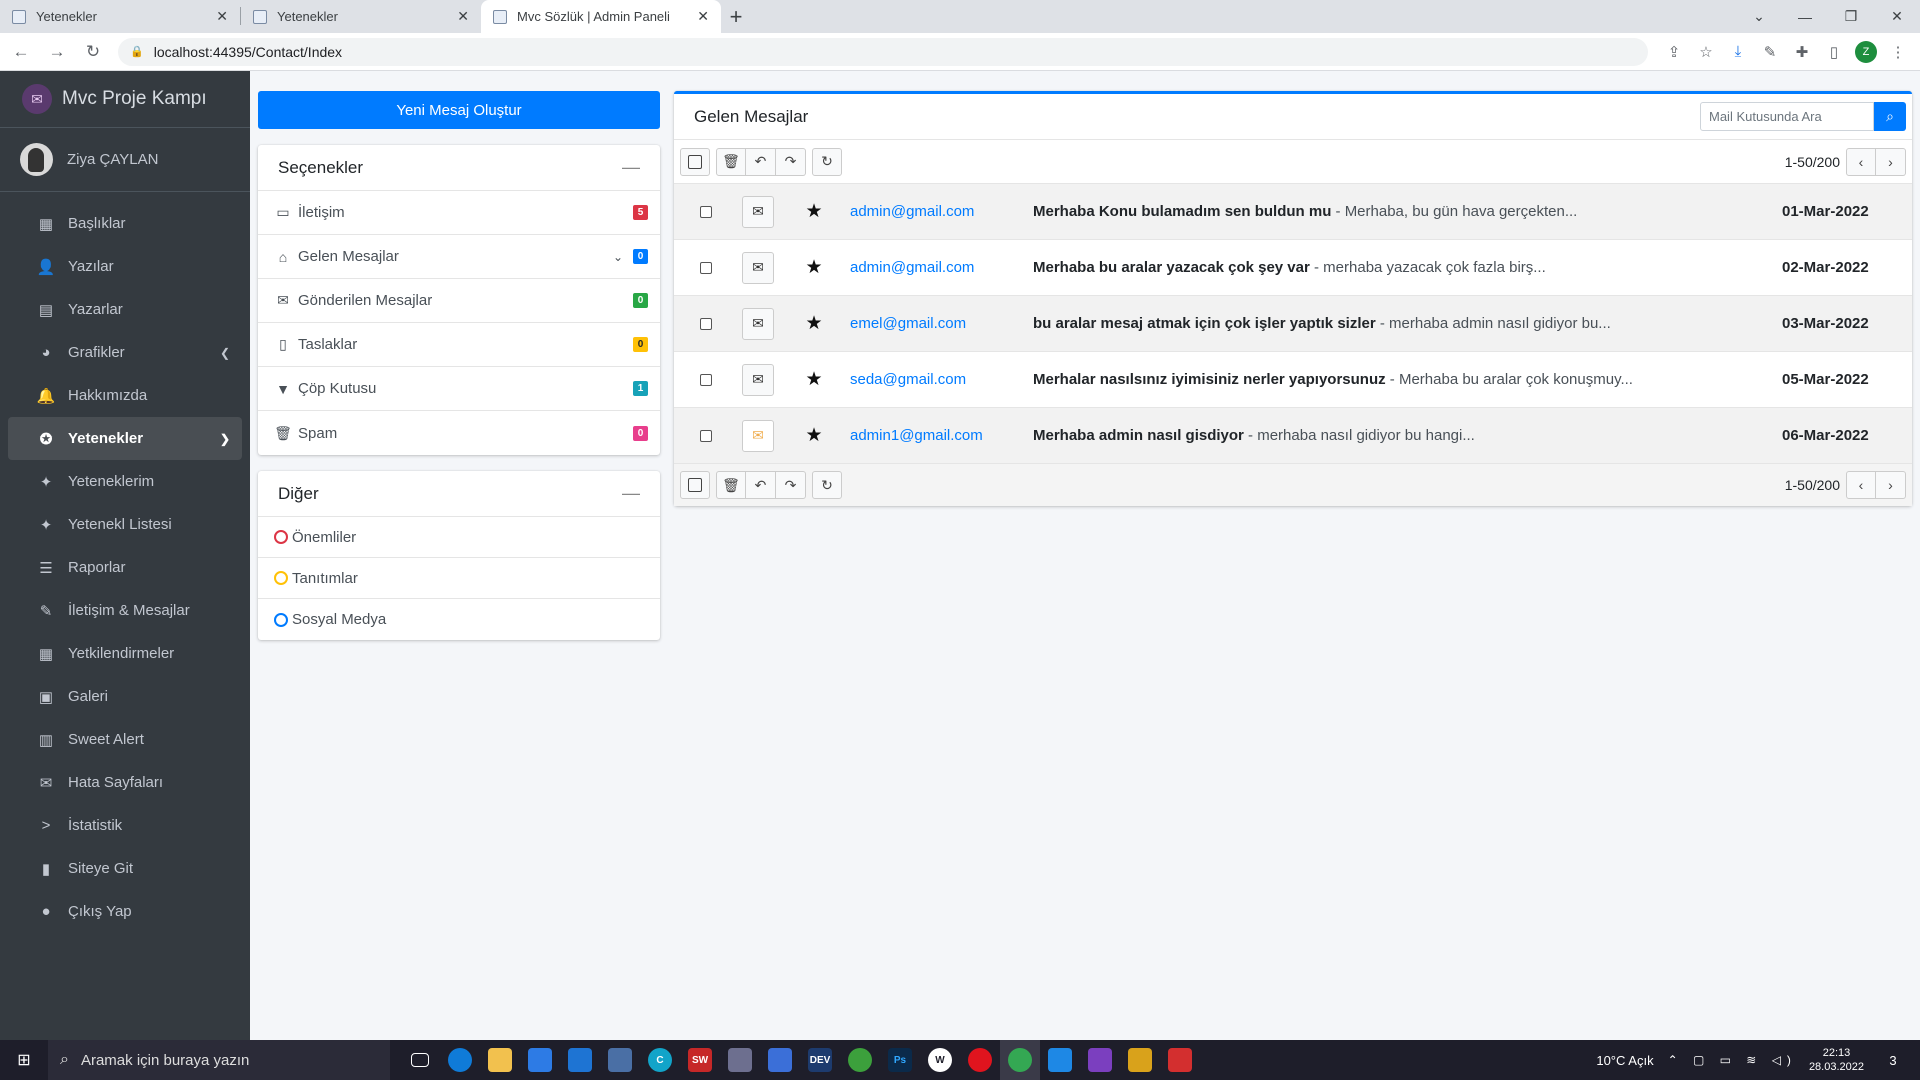 The width and height of the screenshot is (1920, 1080). Describe the element at coordinates (125, 160) in the screenshot. I see `user-panel: Ziya ÇAYLAN` at that location.